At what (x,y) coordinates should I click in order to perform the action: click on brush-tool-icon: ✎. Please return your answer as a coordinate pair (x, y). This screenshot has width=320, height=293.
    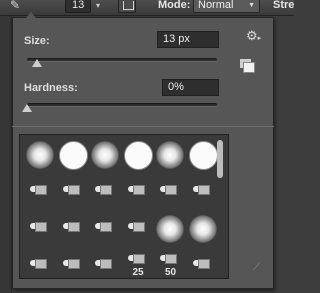
    Looking at the image, I should click on (21, 6).